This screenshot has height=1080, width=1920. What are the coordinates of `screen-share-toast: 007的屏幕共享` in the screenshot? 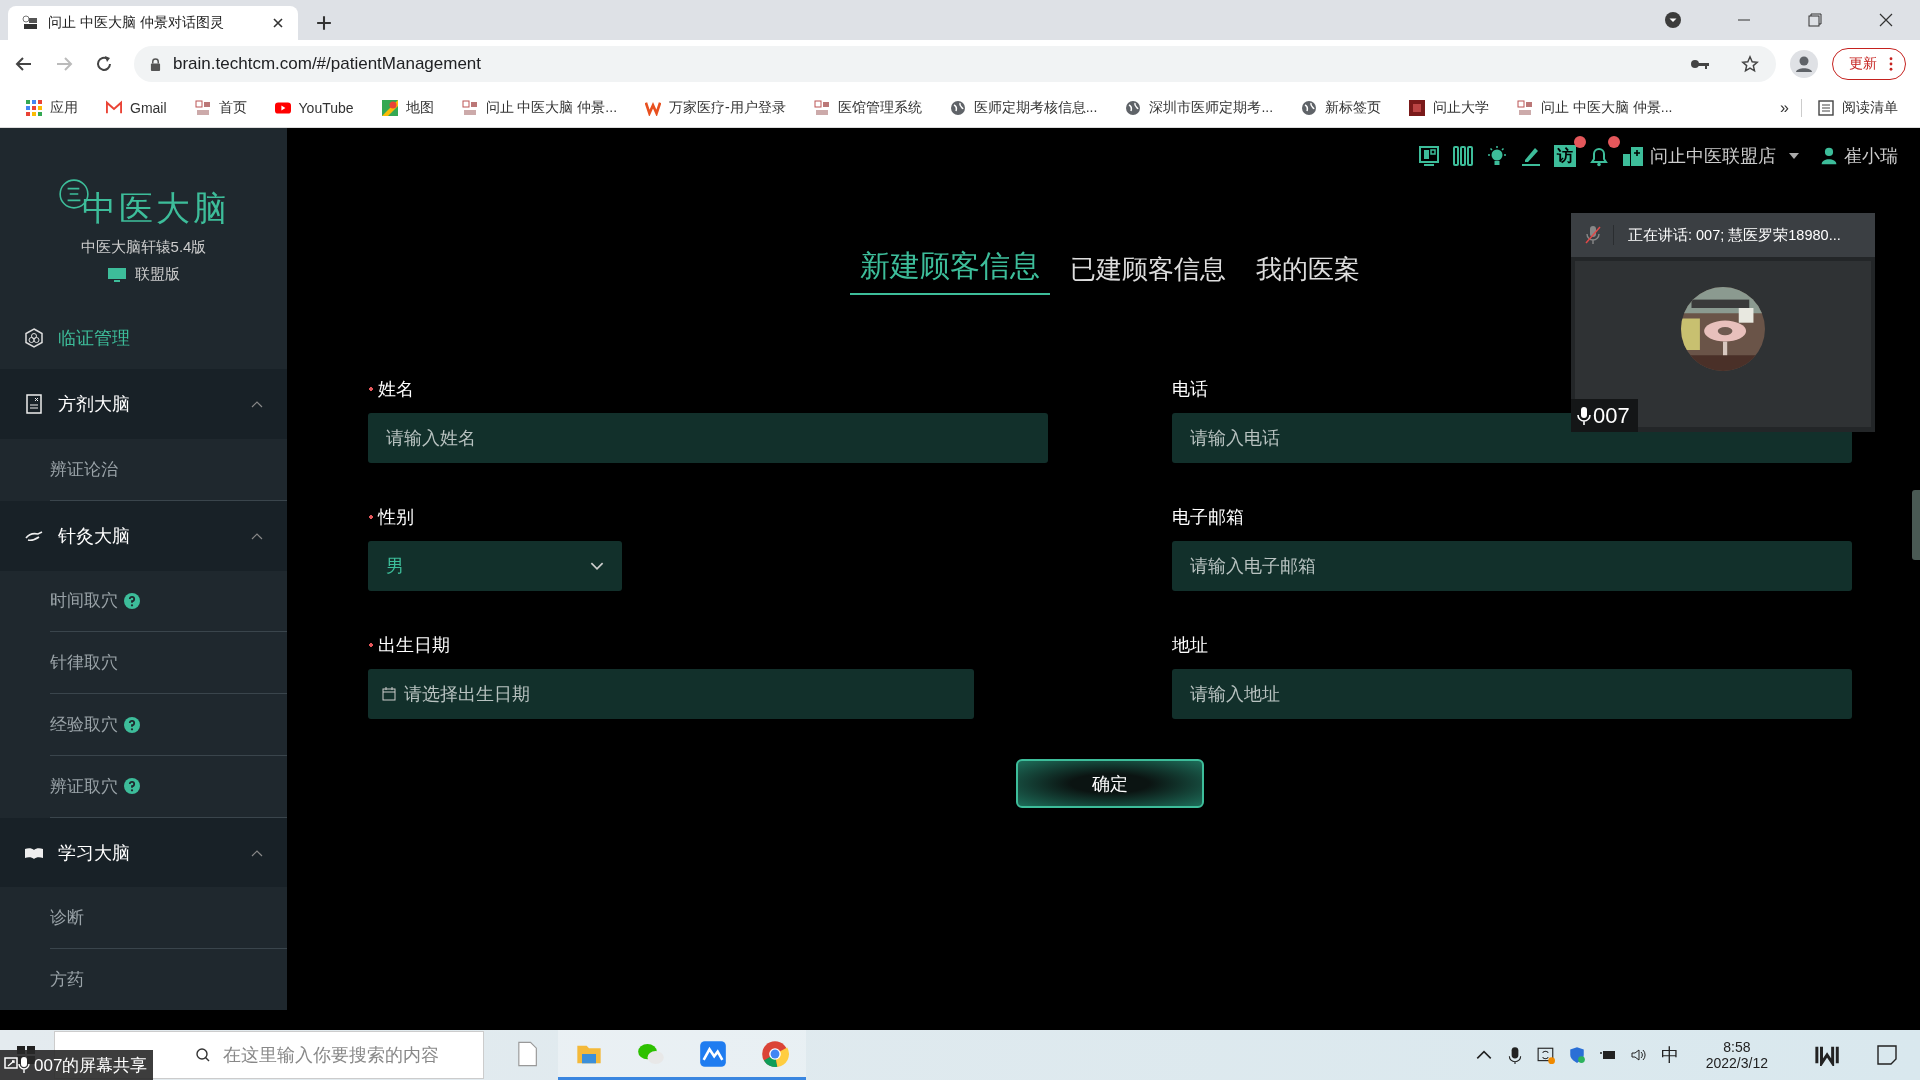 It's located at (77, 1065).